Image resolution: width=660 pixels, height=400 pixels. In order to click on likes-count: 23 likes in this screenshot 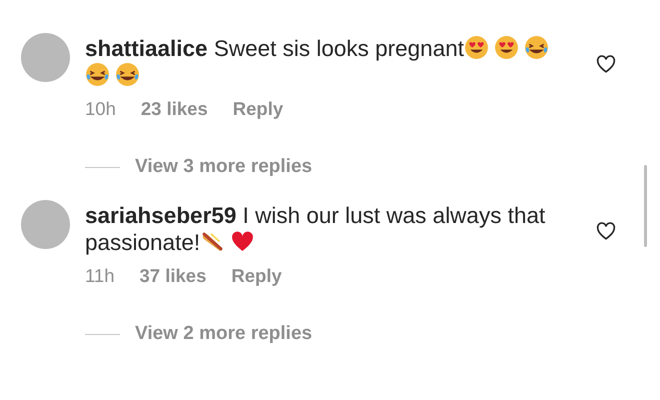, I will do `click(174, 109)`.